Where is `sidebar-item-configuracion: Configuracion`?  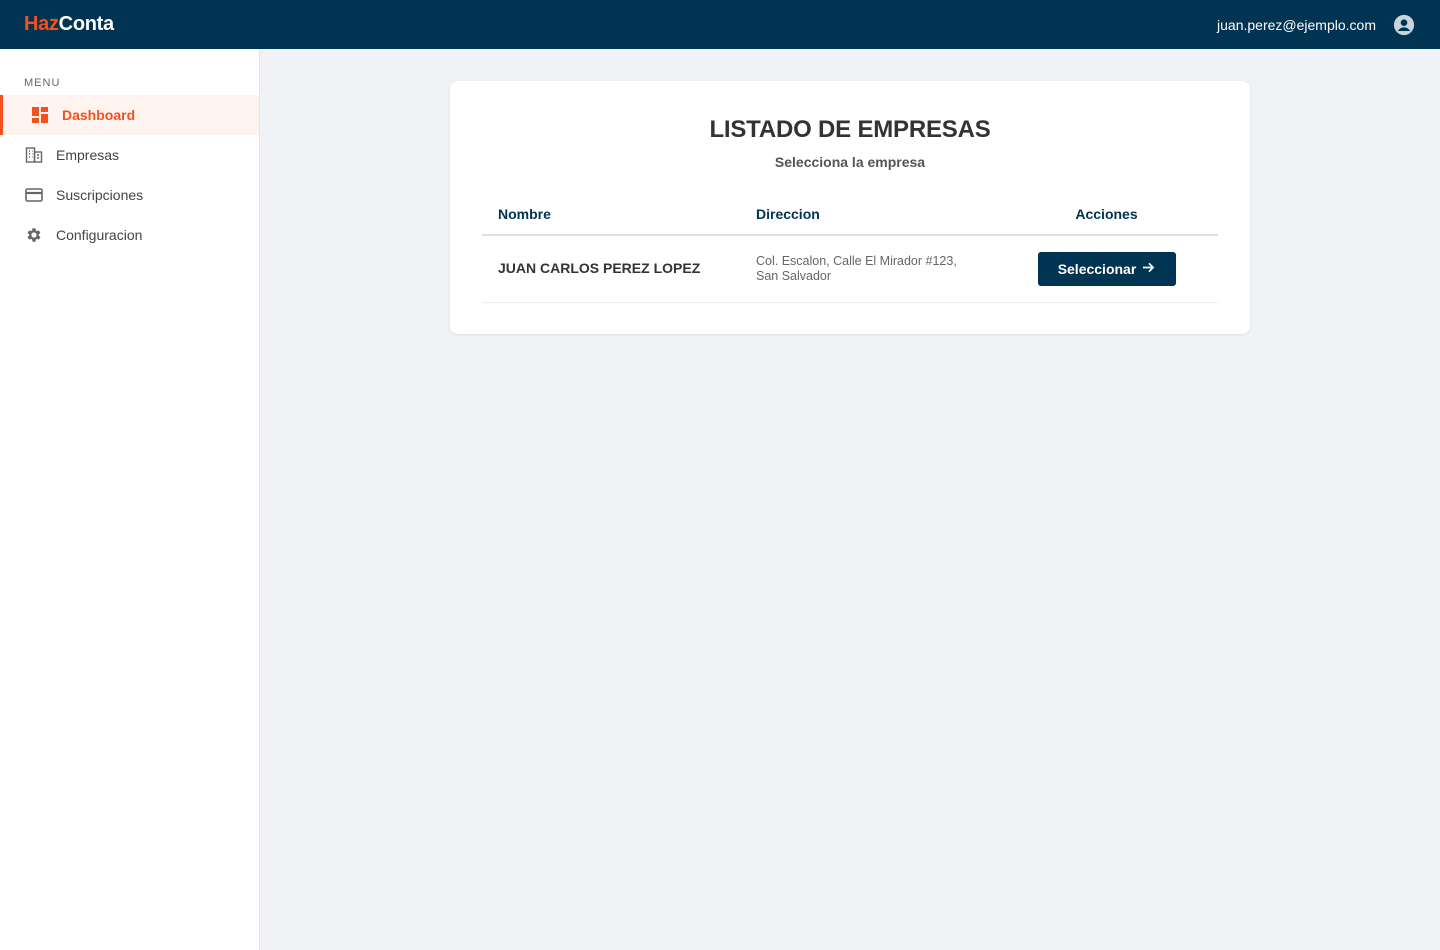 sidebar-item-configuracion: Configuracion is located at coordinates (129, 235).